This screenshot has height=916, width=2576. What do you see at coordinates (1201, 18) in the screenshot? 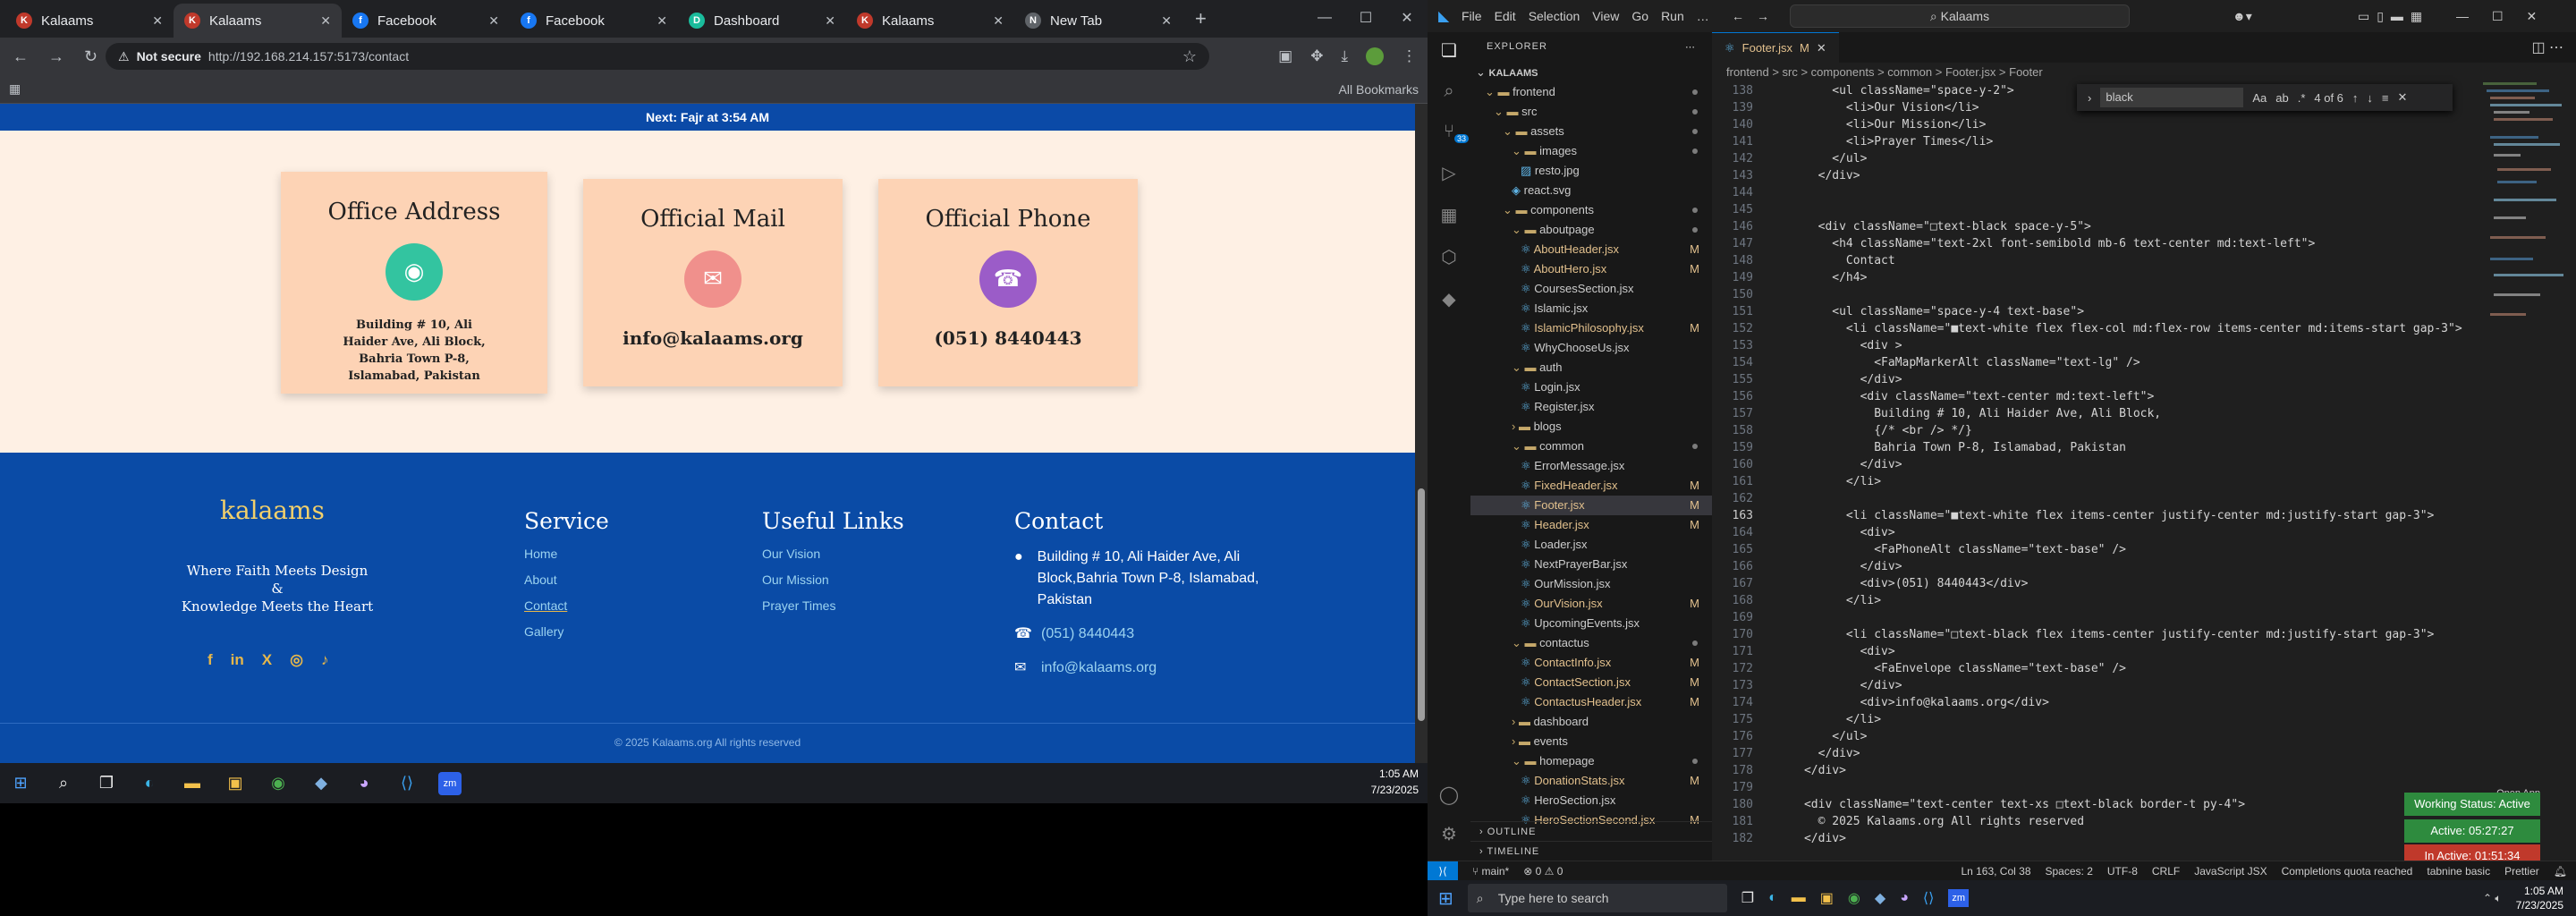
I see `new-tab-button: +` at bounding box center [1201, 18].